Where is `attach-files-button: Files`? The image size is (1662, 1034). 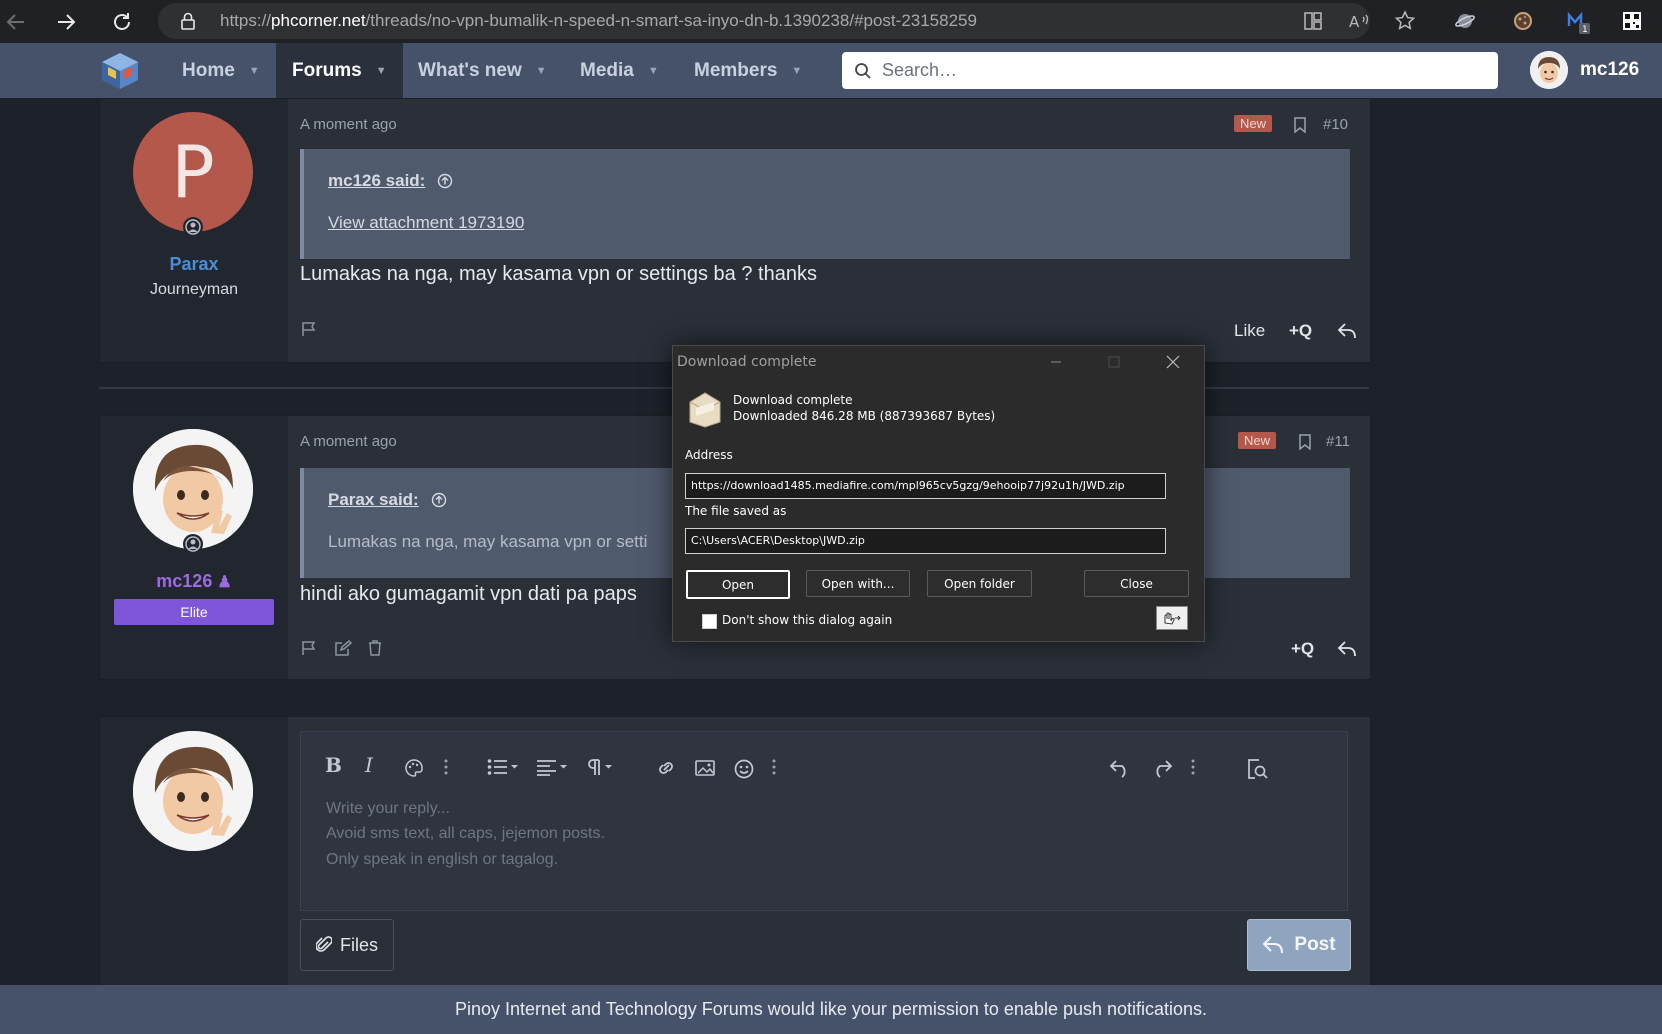 attach-files-button: Files is located at coordinates (347, 945).